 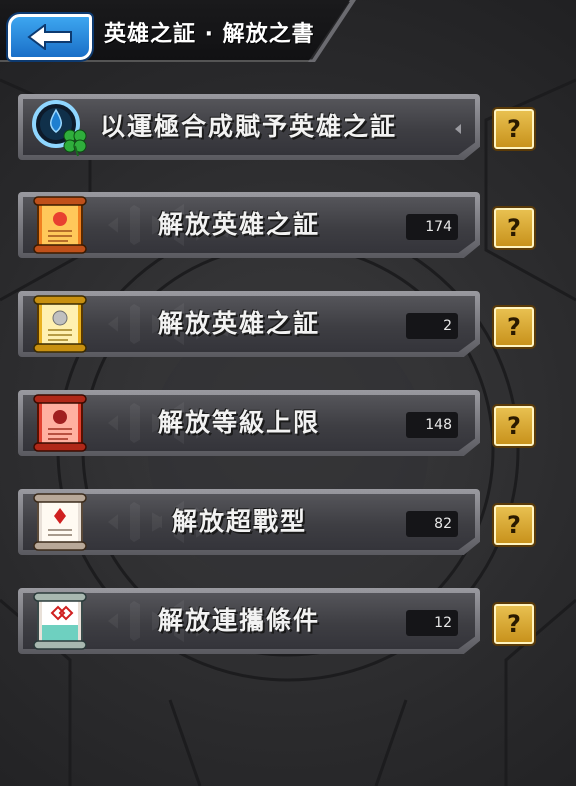 I want to click on luck-clover-icon, so click(x=59, y=128).